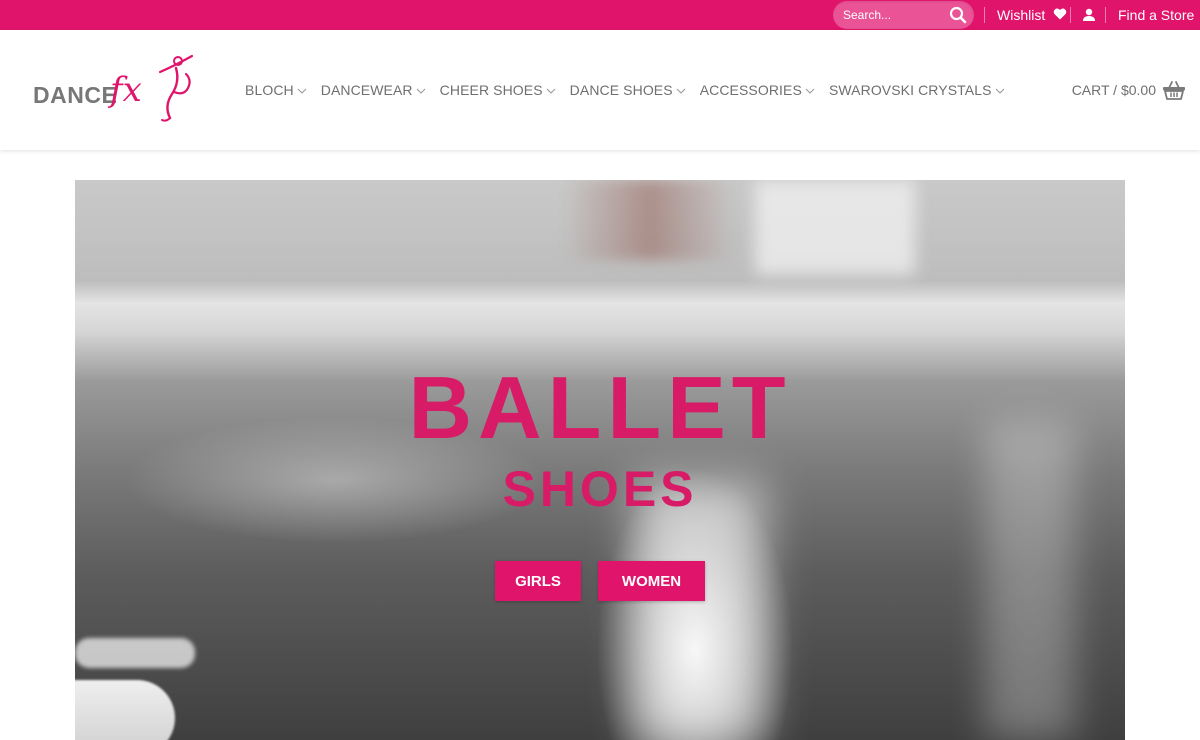  What do you see at coordinates (125, 710) in the screenshot?
I see `ballet-shoe-image` at bounding box center [125, 710].